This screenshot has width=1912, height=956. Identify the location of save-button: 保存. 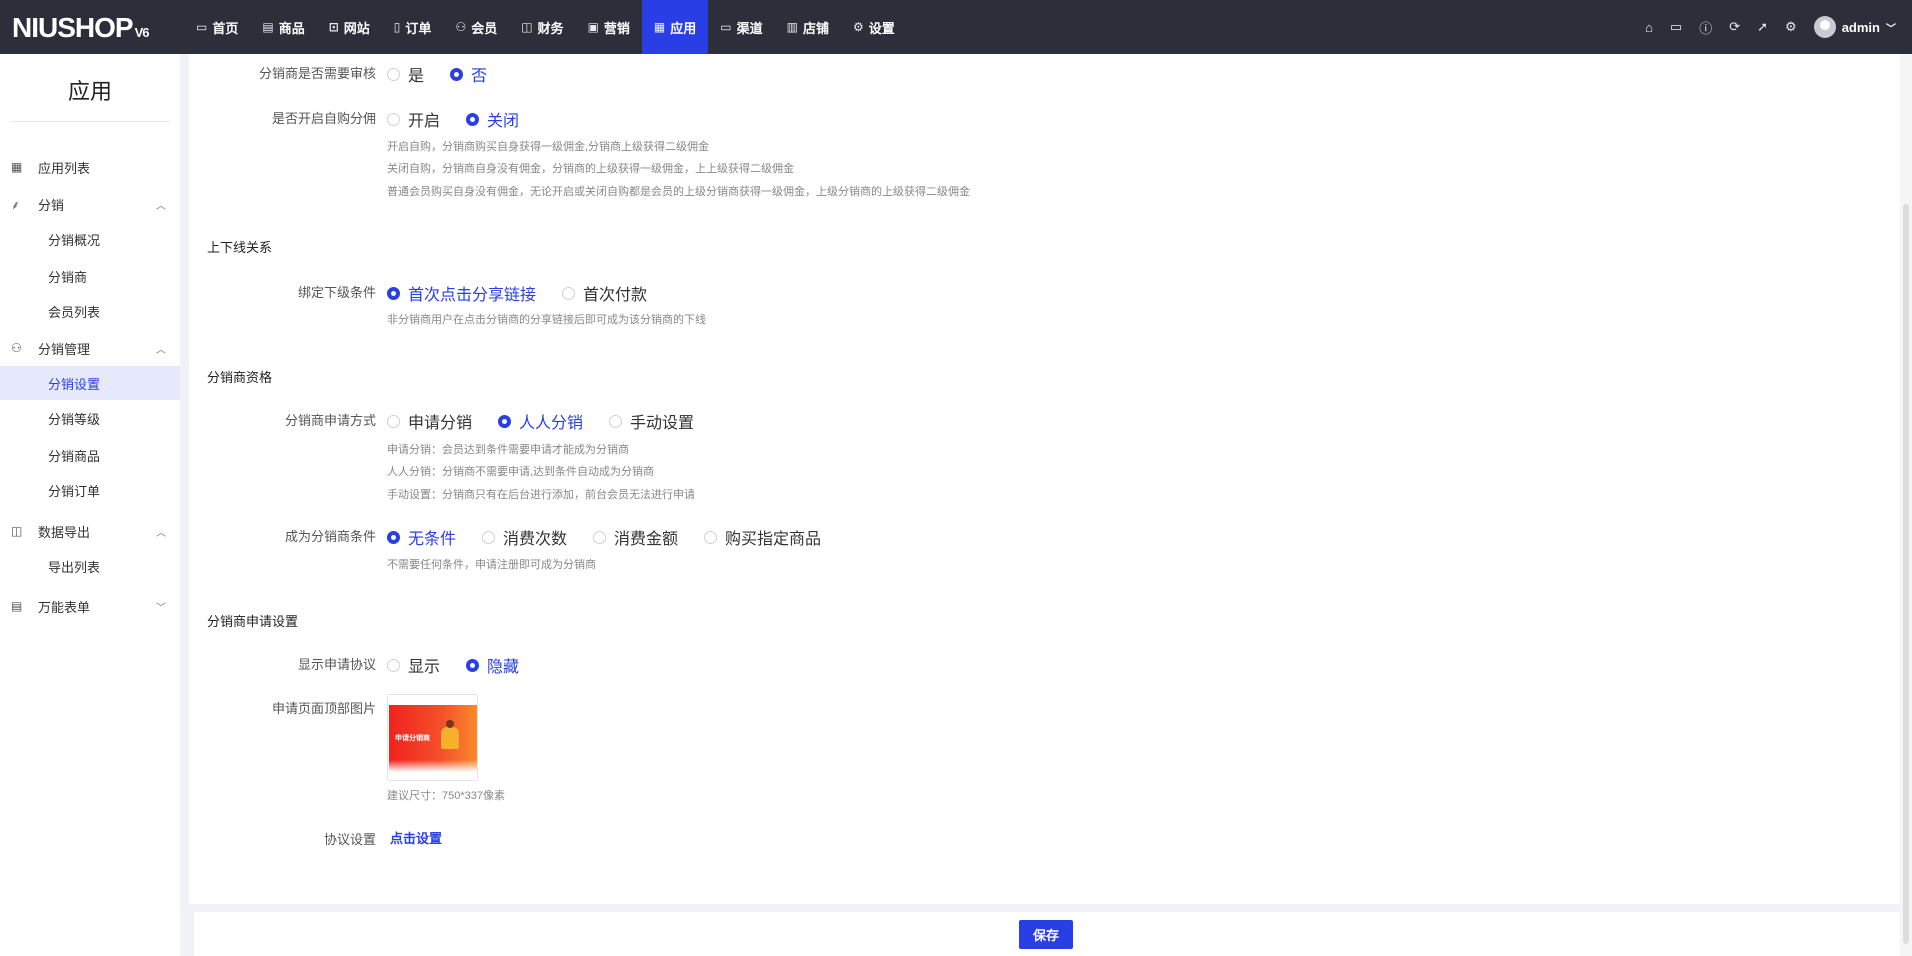
(1046, 934).